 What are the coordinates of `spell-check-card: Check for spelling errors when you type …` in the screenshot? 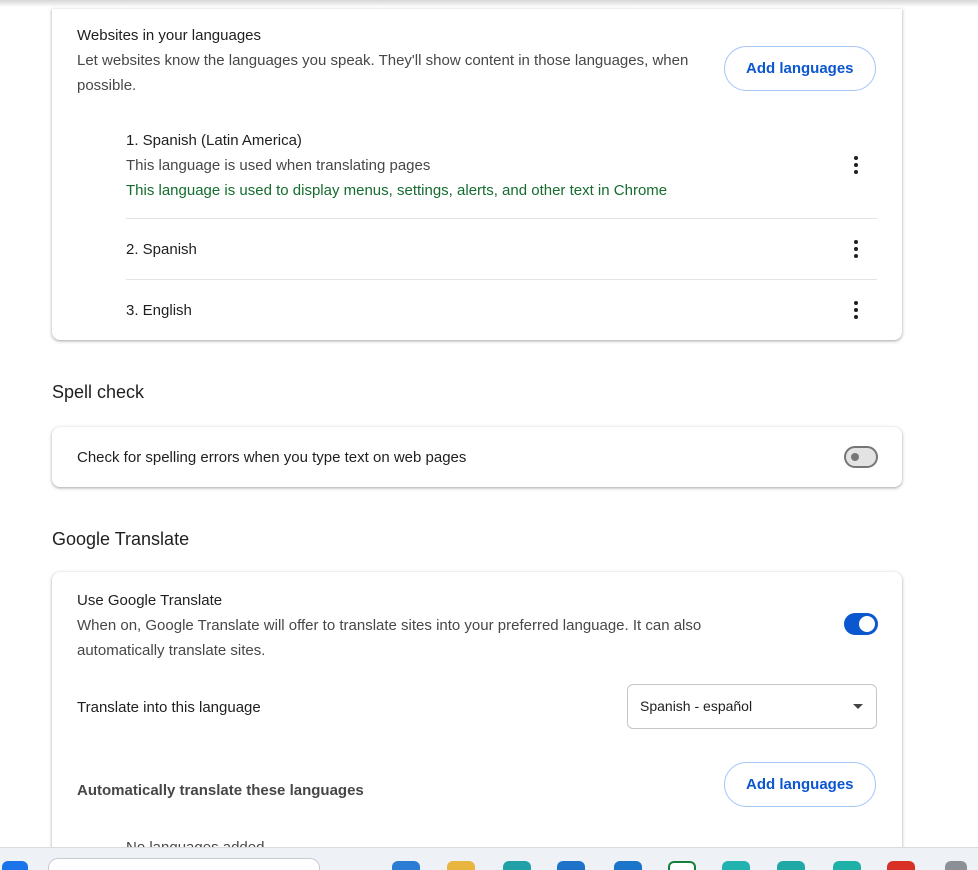 It's located at (477, 457).